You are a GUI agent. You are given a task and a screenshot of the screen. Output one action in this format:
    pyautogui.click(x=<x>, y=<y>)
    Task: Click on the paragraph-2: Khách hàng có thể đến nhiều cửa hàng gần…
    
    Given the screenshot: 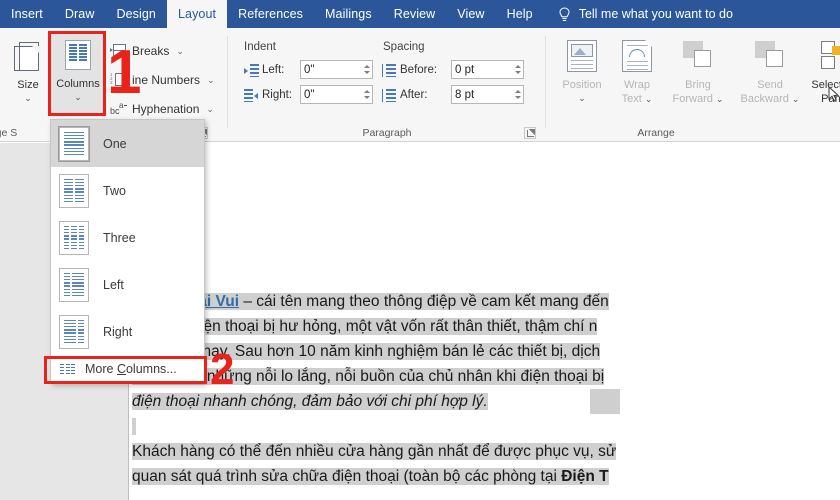 What is the action you would take?
    pyautogui.click(x=486, y=464)
    